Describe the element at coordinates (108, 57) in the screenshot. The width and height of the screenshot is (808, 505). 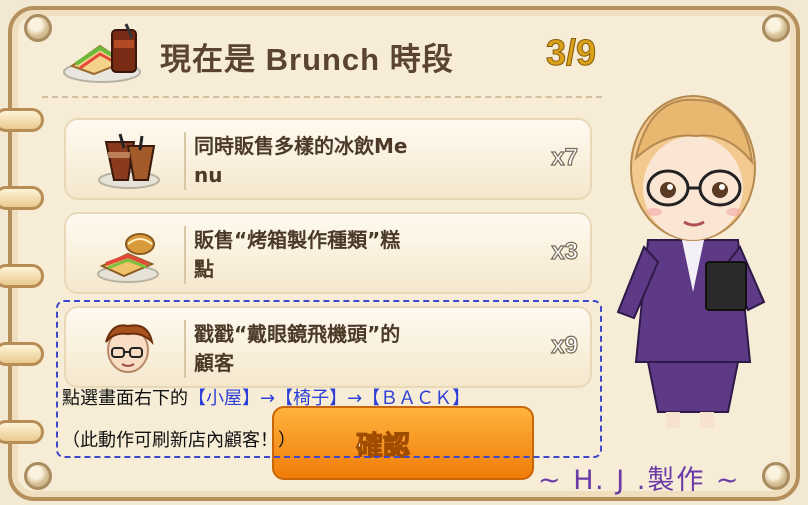
I see `brunch-sandwich-drink-icon` at that location.